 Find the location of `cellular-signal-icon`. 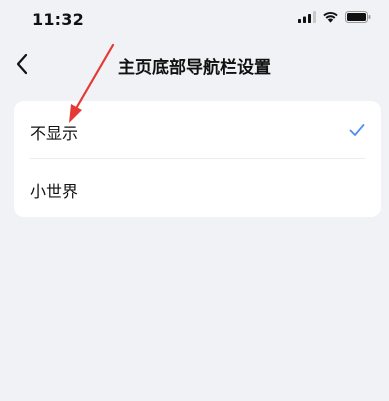

cellular-signal-icon is located at coordinates (307, 17).